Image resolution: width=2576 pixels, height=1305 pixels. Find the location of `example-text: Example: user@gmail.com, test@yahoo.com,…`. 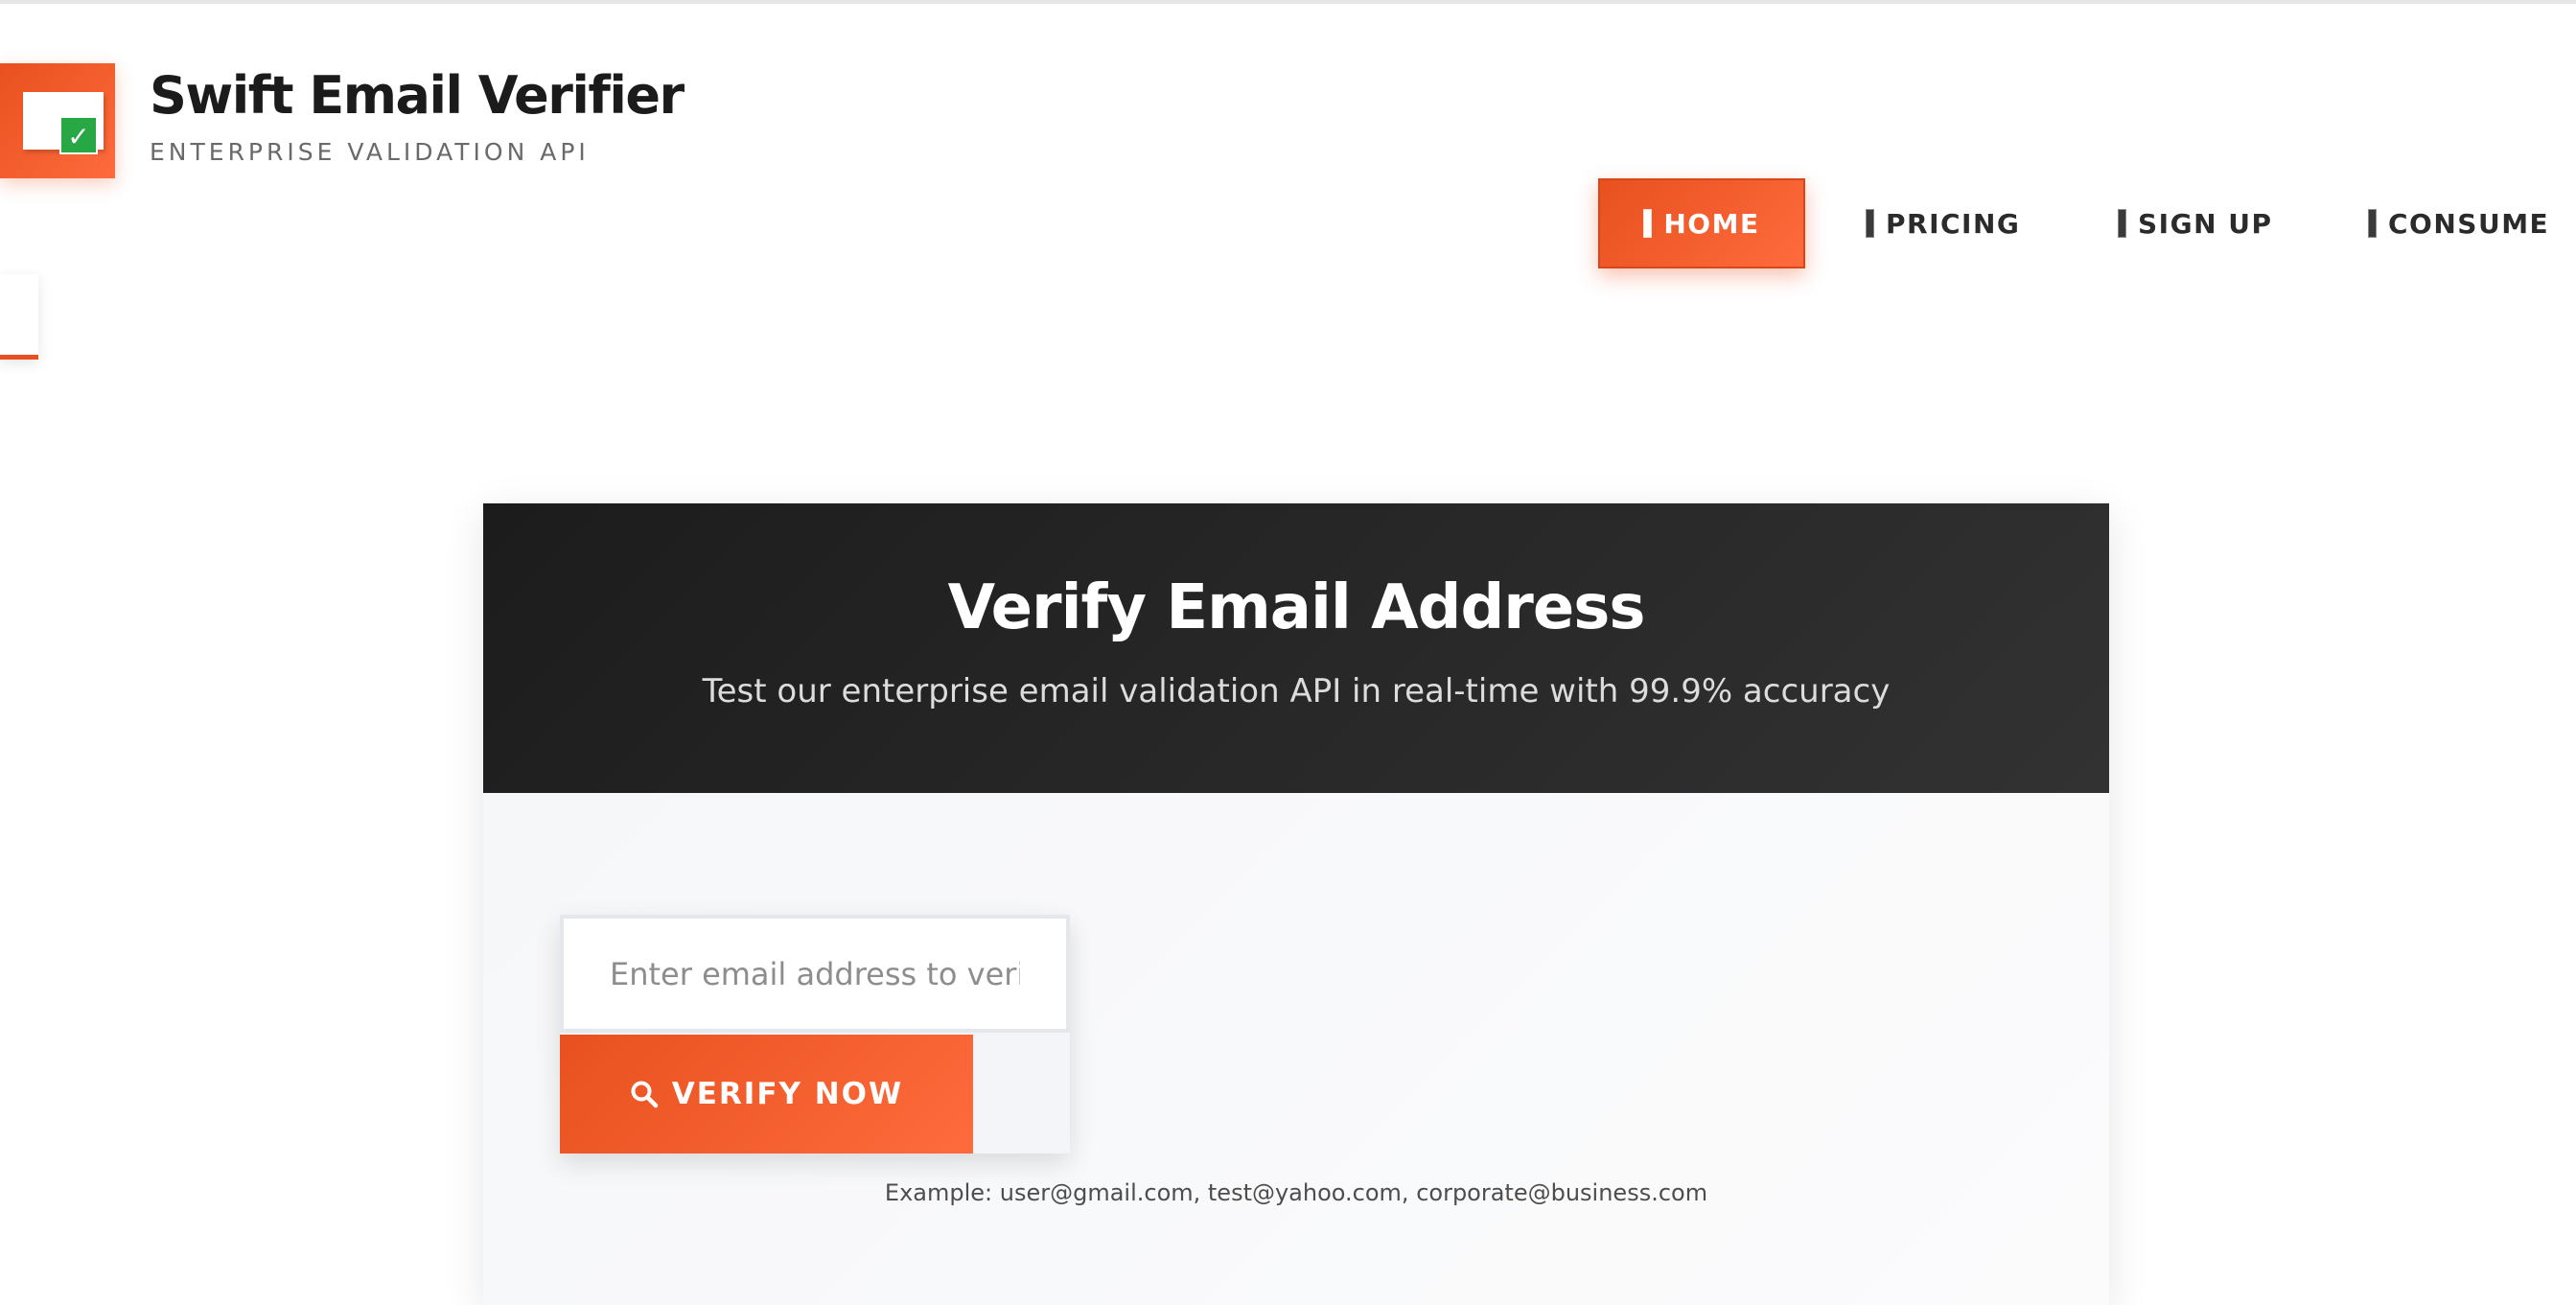

example-text: Example: user@gmail.com, test@yahoo.com,… is located at coordinates (1296, 1192).